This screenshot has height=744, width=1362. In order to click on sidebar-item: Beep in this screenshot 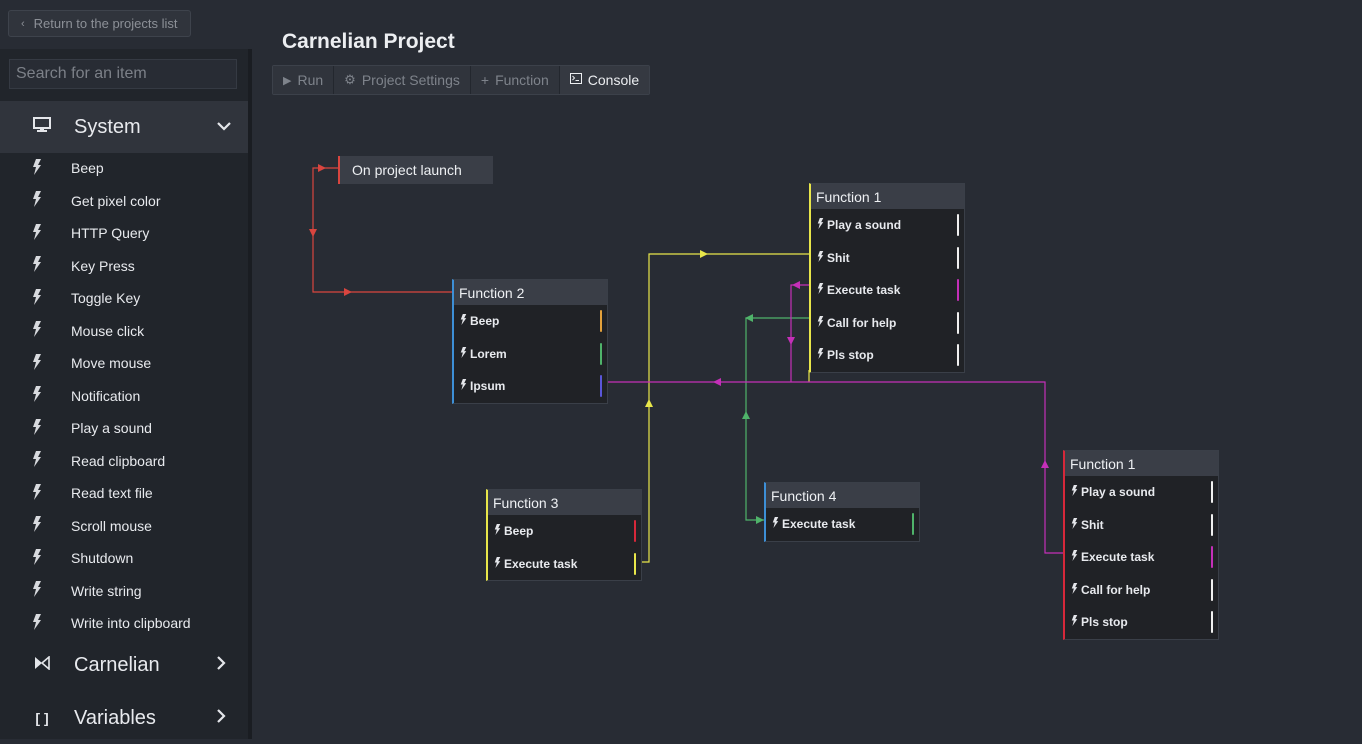, I will do `click(124, 168)`.